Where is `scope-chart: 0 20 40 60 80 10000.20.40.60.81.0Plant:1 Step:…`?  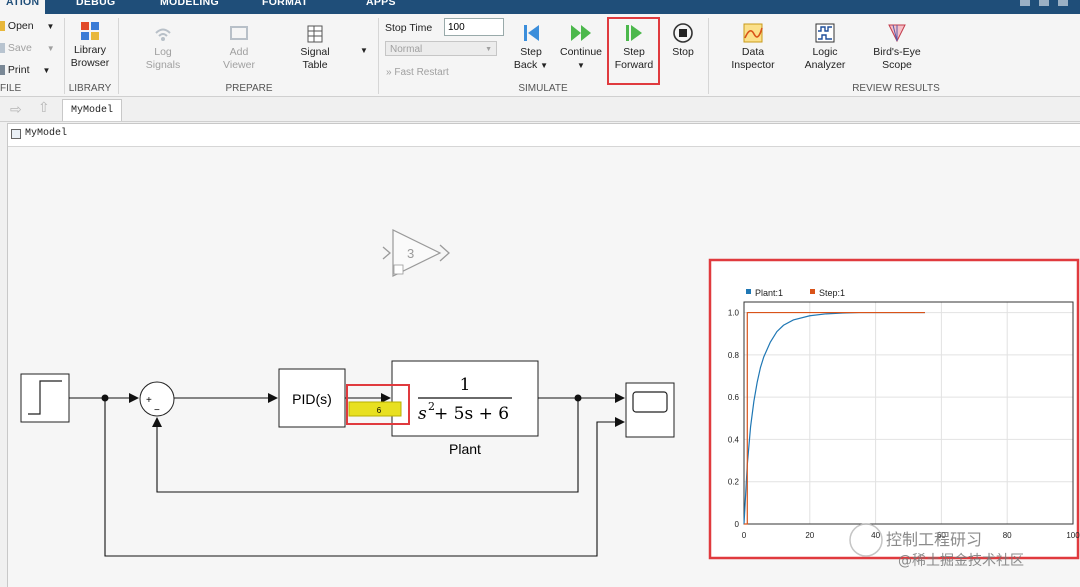
scope-chart: 0 20 40 60 80 10000.20.40.60.81.0Plant:1 Step:… is located at coordinates (904, 414).